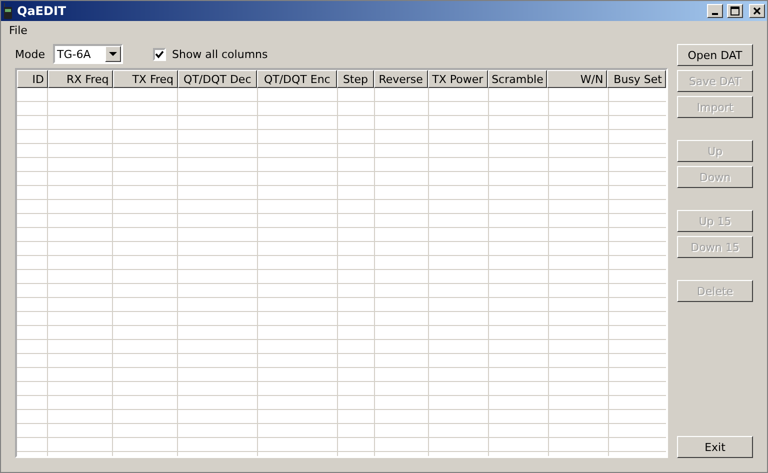 The width and height of the screenshot is (768, 473). Describe the element at coordinates (8, 11) in the screenshot. I see `radio-icon` at that location.